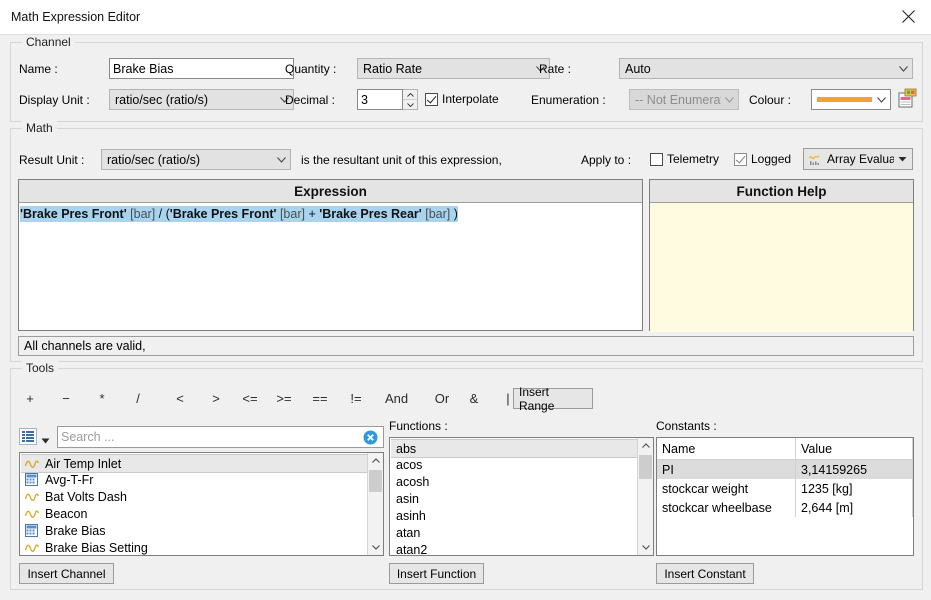 This screenshot has height=600, width=931. I want to click on operator-button-And: And, so click(396, 398).